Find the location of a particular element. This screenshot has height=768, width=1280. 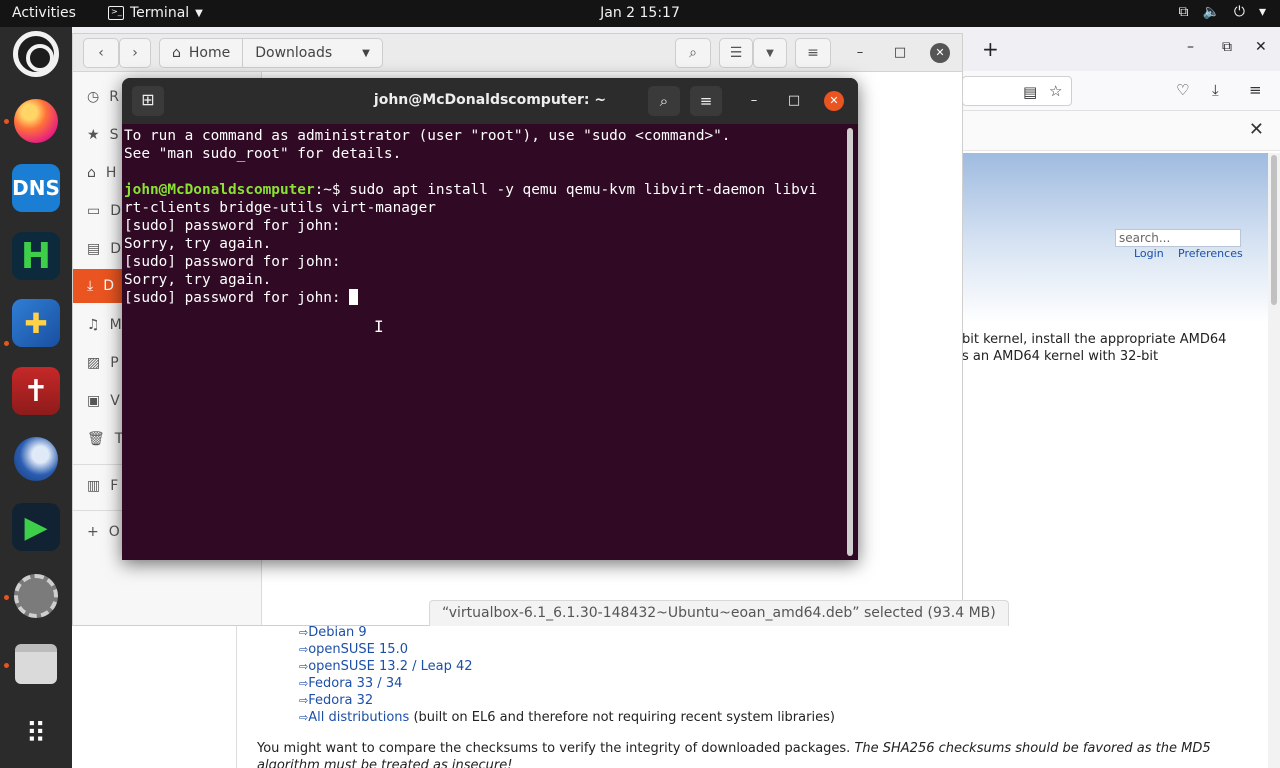

distribution-link: openSUSE 13.2 / Leap 42 is located at coordinates (390, 666).